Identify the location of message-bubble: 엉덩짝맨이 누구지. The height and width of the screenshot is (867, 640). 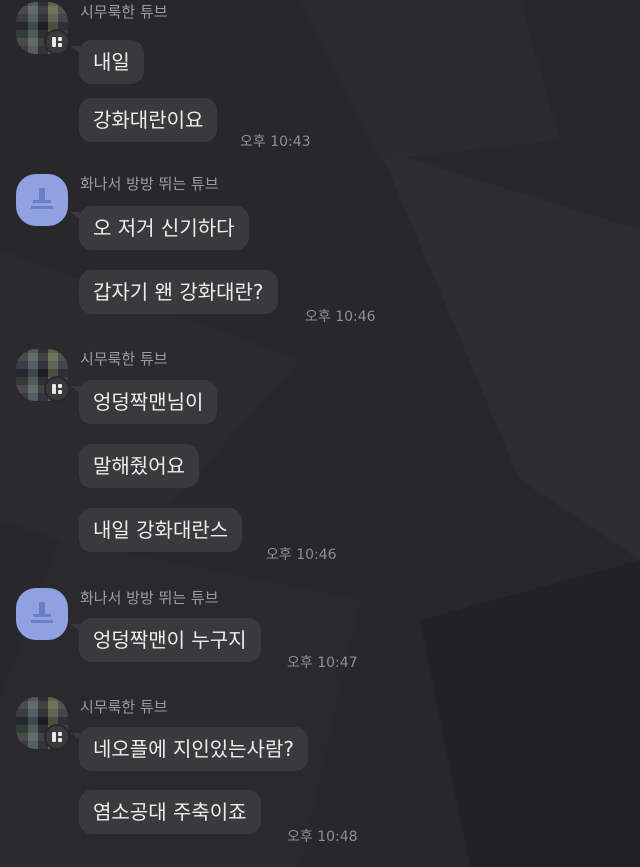
(170, 640).